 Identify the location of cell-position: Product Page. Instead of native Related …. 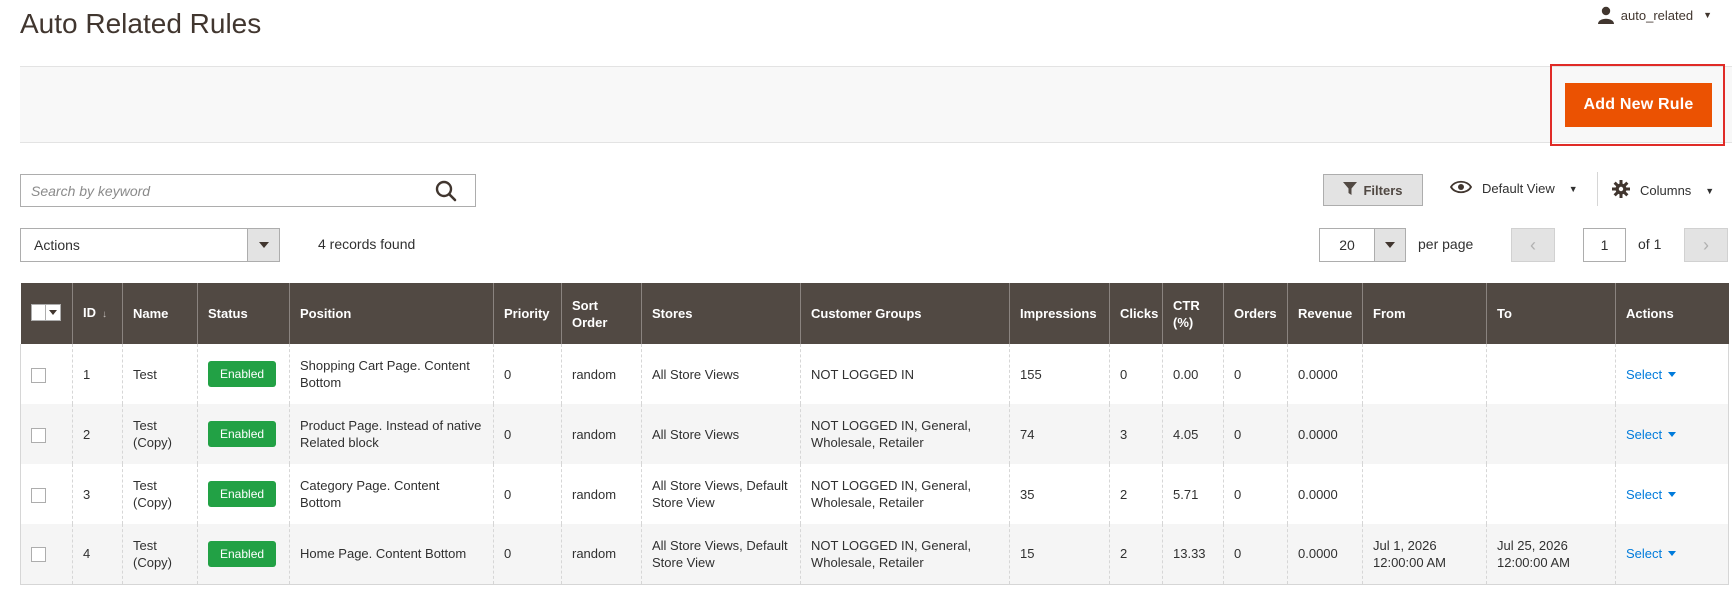
(391, 434).